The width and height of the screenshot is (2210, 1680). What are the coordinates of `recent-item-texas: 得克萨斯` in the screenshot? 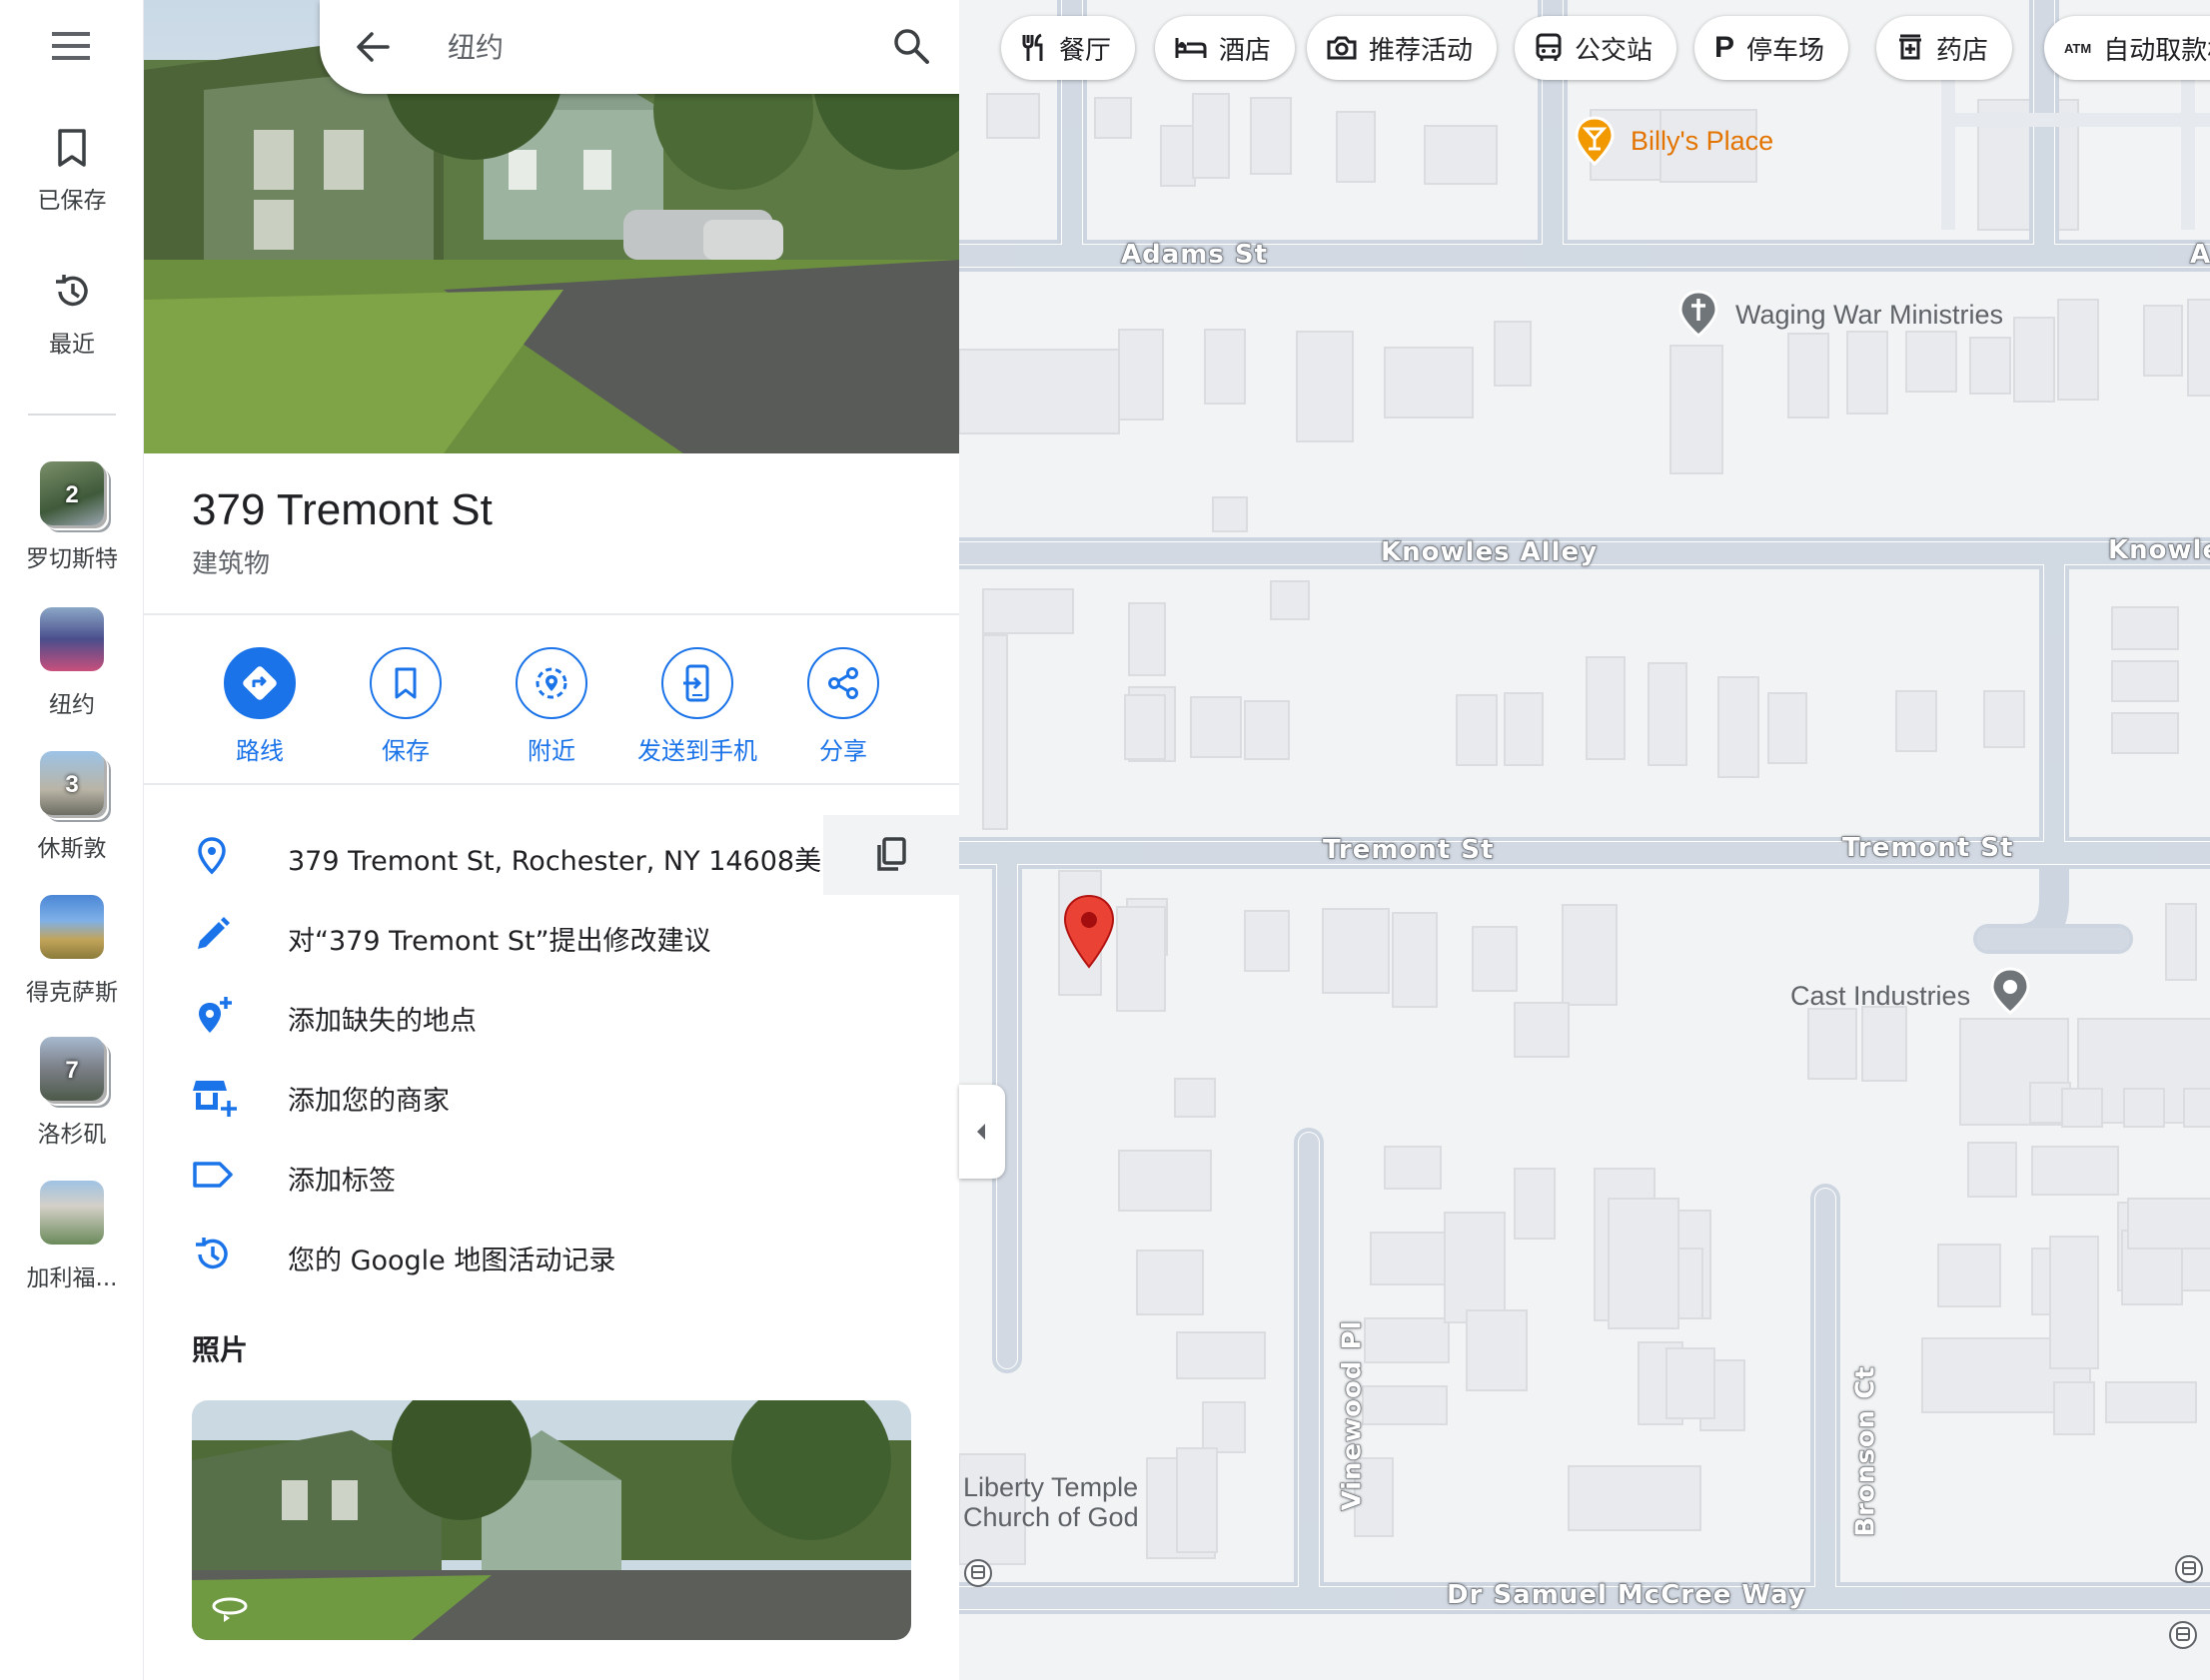 It's located at (72, 951).